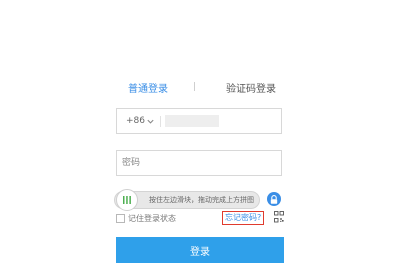 The width and height of the screenshot is (400, 267). What do you see at coordinates (251, 87) in the screenshot?
I see `tab-sms-login: 验证码登录` at bounding box center [251, 87].